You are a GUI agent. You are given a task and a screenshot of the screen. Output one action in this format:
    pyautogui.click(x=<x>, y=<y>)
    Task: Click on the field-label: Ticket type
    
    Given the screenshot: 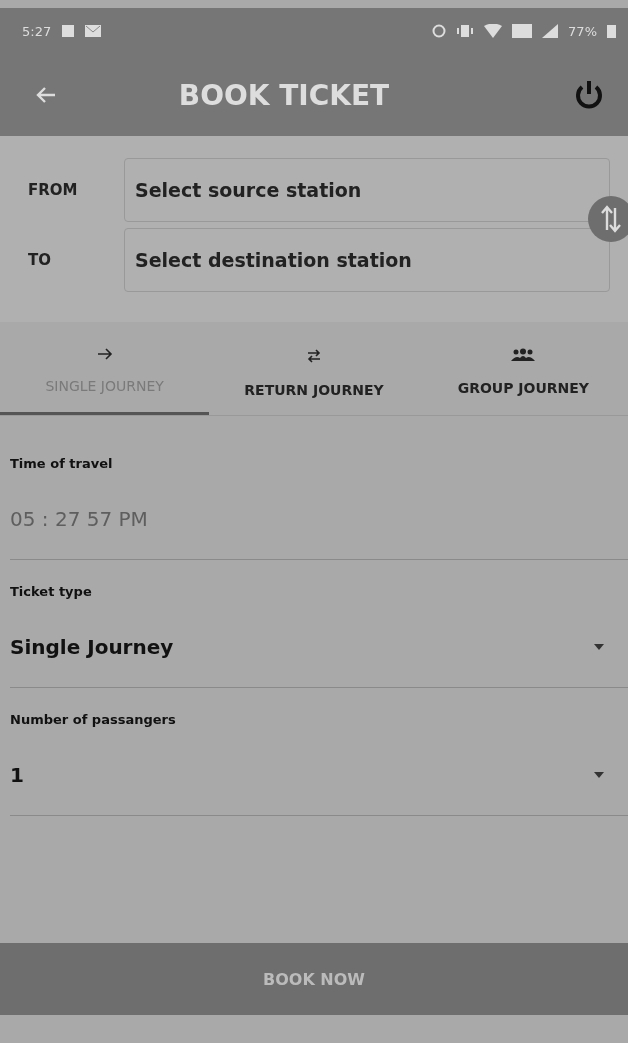 What is the action you would take?
    pyautogui.click(x=51, y=591)
    